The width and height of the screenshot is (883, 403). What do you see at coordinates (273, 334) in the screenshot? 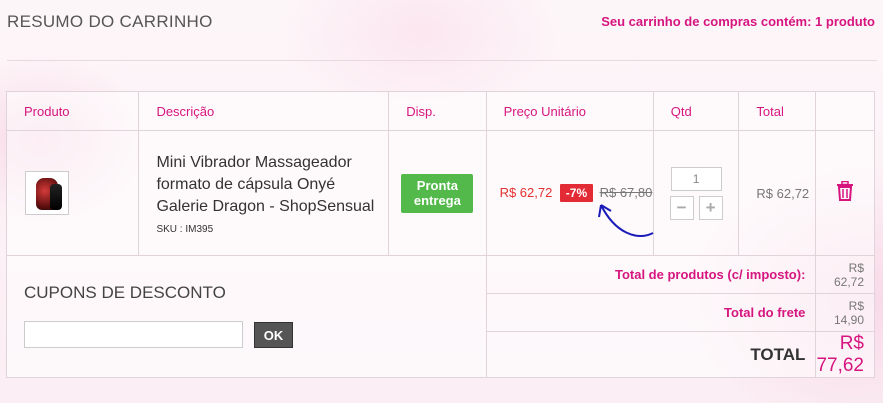
I see `coupon-ok-button: OK` at bounding box center [273, 334].